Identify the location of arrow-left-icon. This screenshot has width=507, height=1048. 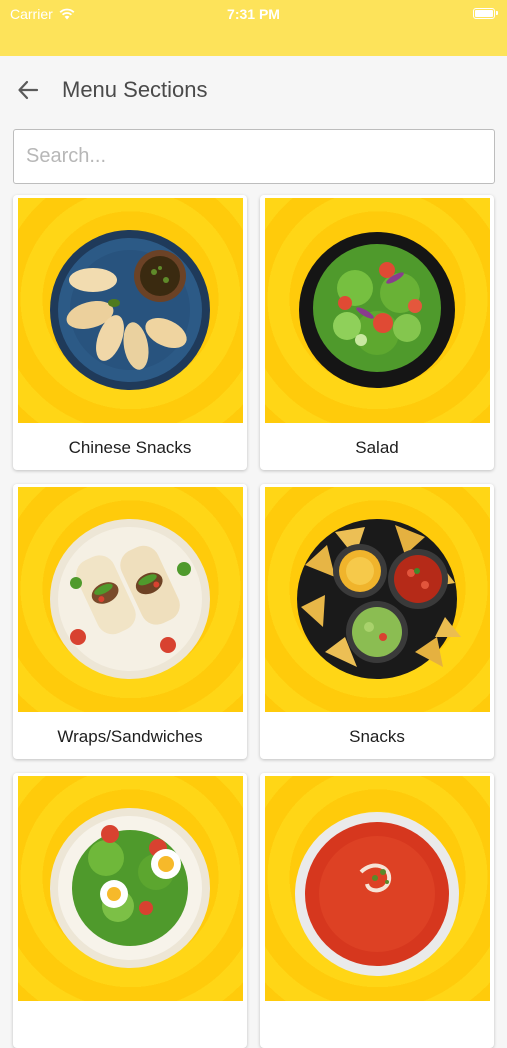
(28, 90).